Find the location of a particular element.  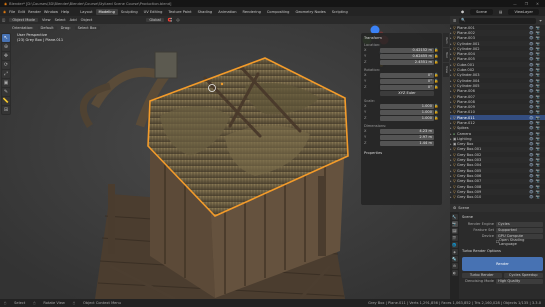

scale-y-field: 1.000 is located at coordinates (407, 112).